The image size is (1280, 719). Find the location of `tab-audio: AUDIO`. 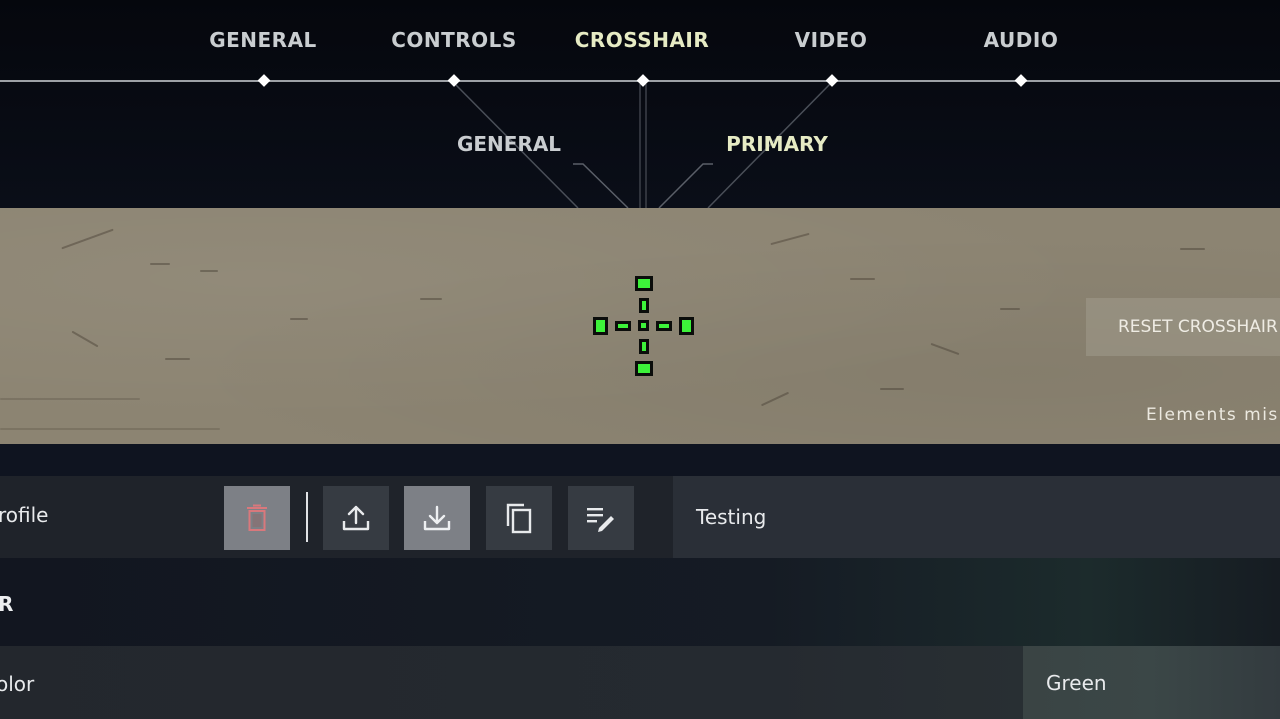

tab-audio: AUDIO is located at coordinates (1021, 40).